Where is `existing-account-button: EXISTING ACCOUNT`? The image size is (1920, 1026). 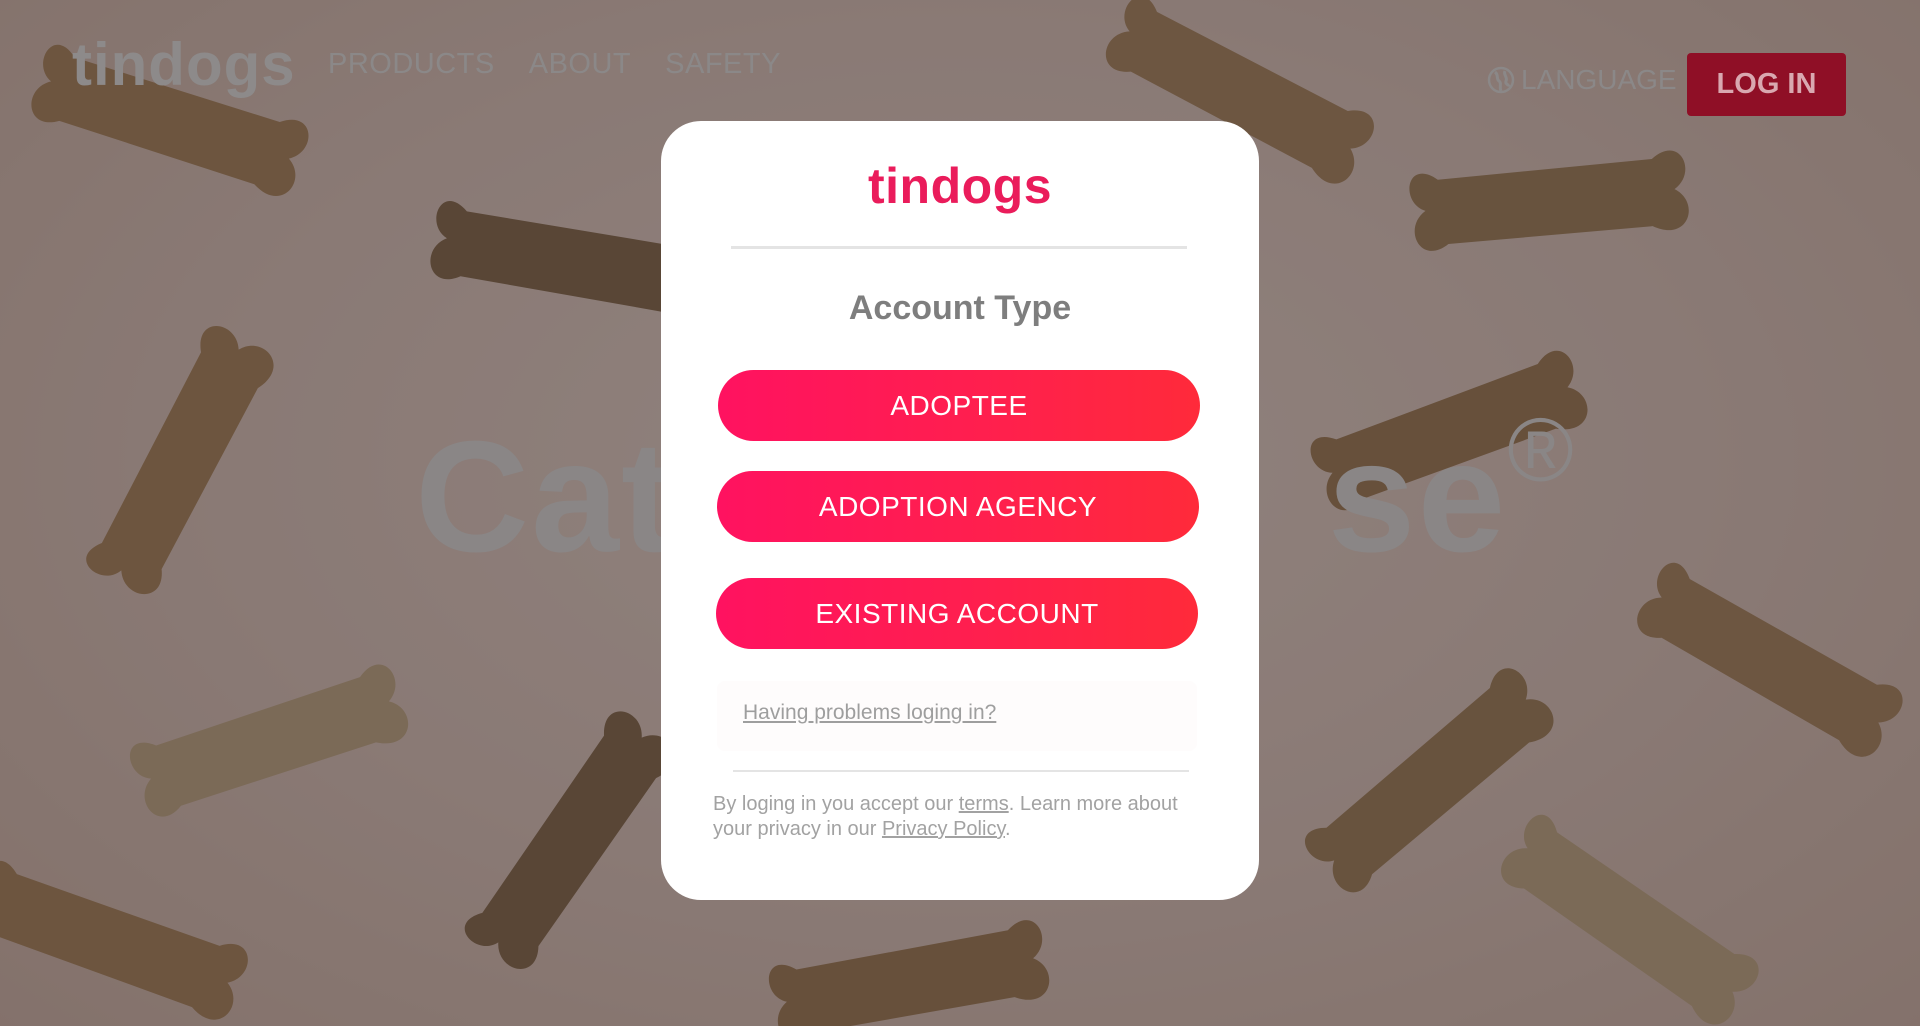 existing-account-button: EXISTING ACCOUNT is located at coordinates (957, 613).